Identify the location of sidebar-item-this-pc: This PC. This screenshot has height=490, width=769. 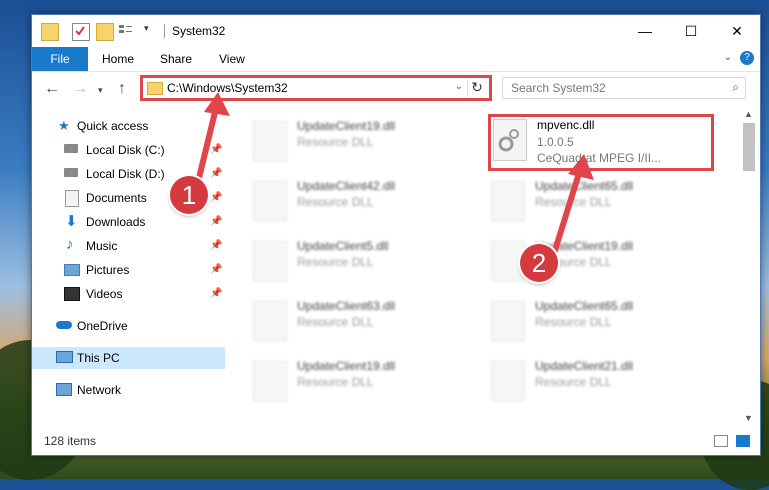
(128, 358).